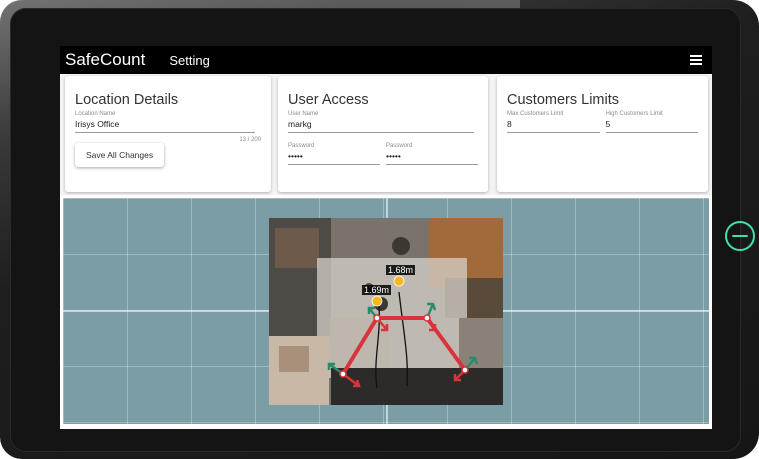 This screenshot has height=459, width=759. Describe the element at coordinates (401, 270) in the screenshot. I see `person-height-label: 1.68m` at that location.